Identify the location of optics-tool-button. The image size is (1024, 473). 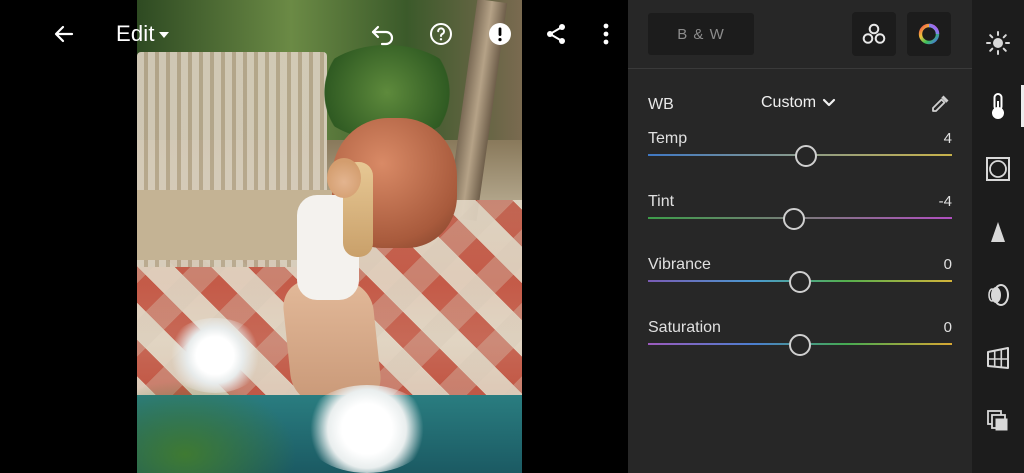
(998, 295).